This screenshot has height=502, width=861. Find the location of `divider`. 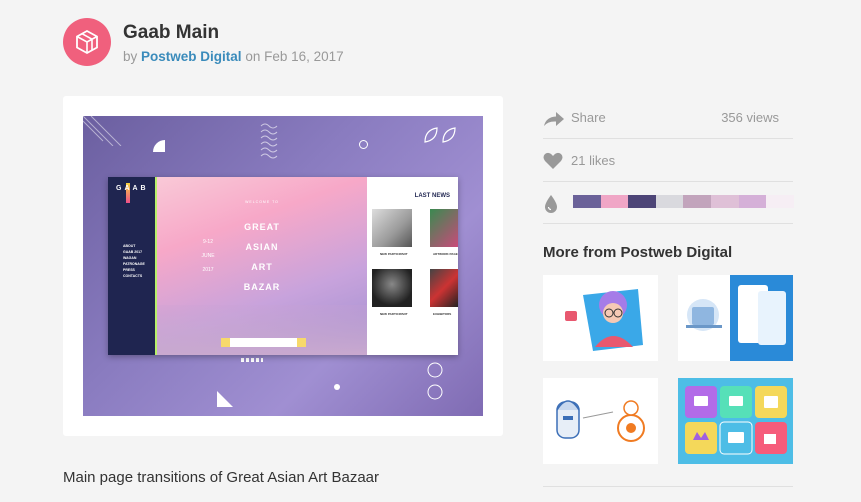

divider is located at coordinates (668, 486).